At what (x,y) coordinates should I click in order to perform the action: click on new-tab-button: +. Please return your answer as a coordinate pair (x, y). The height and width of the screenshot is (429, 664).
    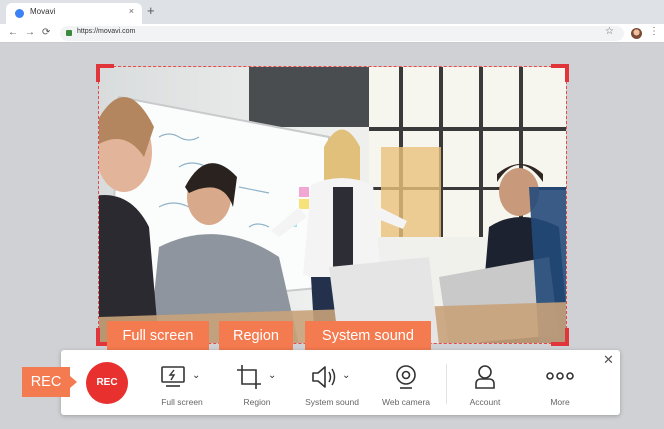
    Looking at the image, I should click on (151, 11).